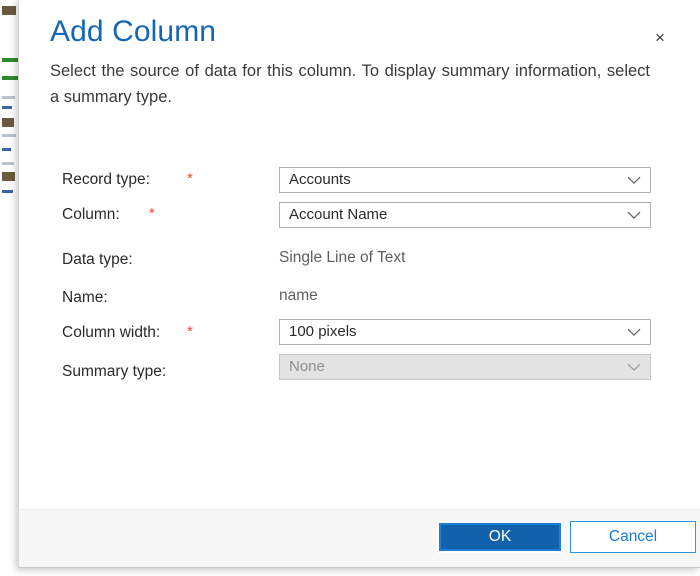 Image resolution: width=700 pixels, height=576 pixels. What do you see at coordinates (97, 259) in the screenshot?
I see `data-type-label: Data type:` at bounding box center [97, 259].